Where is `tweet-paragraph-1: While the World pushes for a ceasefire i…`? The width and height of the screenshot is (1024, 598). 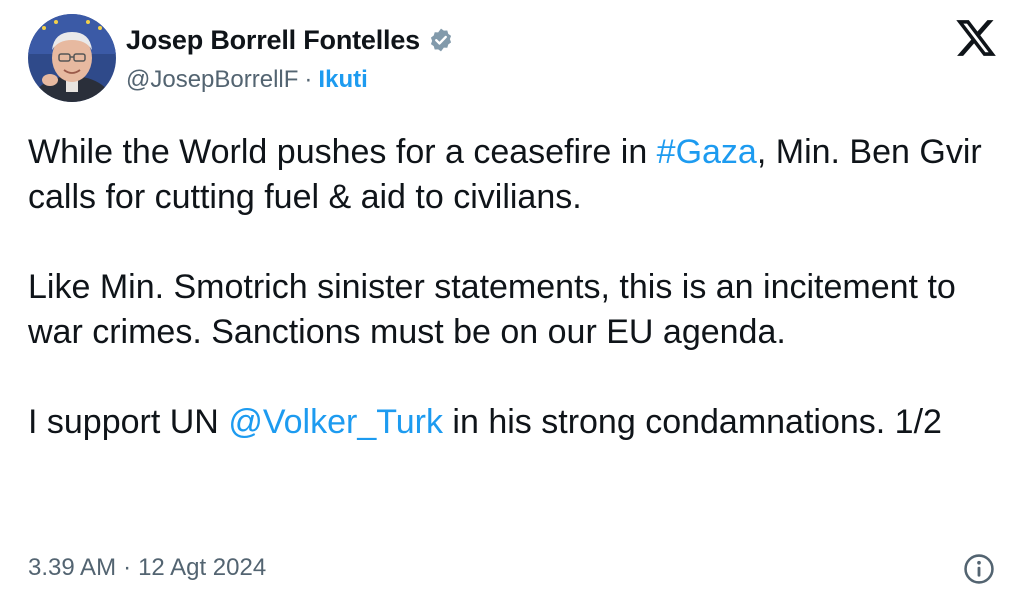 tweet-paragraph-1: While the World pushes for a ceasefire i… is located at coordinates (512, 175).